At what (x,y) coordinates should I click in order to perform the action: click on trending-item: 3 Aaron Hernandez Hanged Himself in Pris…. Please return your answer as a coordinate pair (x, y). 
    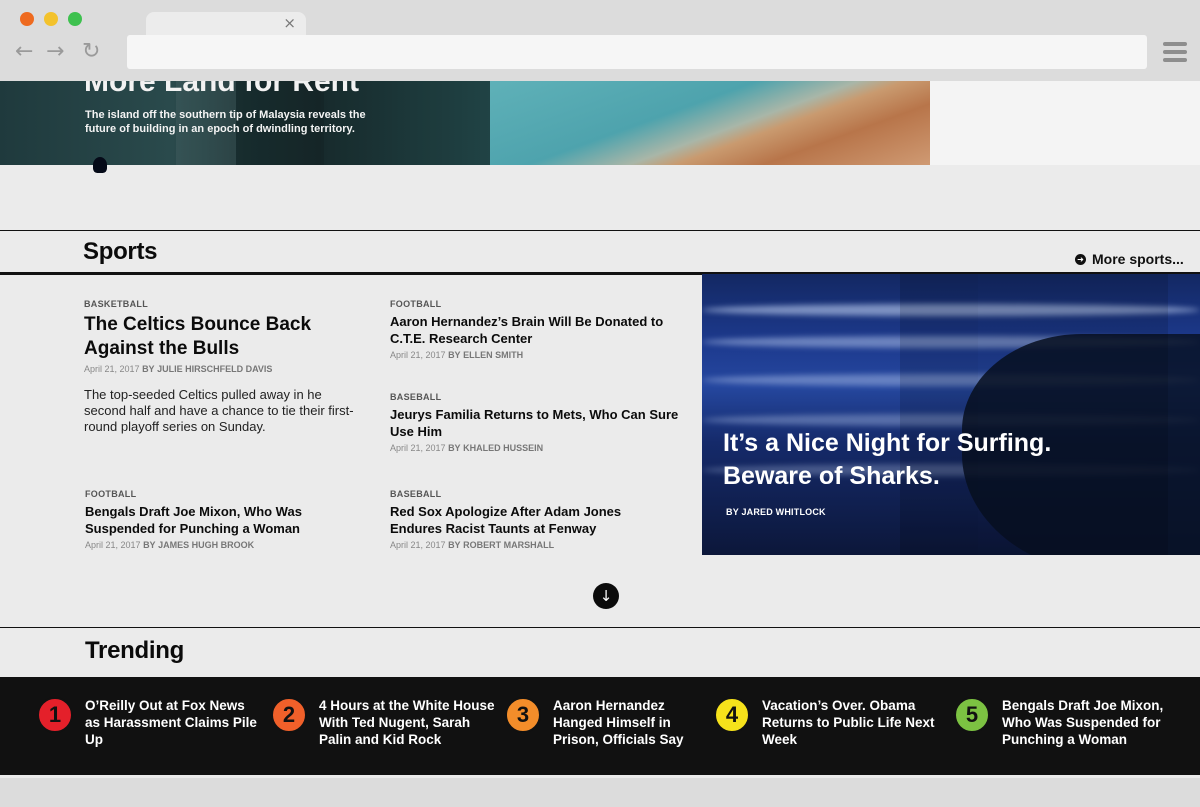
    Looking at the image, I should click on (607, 722).